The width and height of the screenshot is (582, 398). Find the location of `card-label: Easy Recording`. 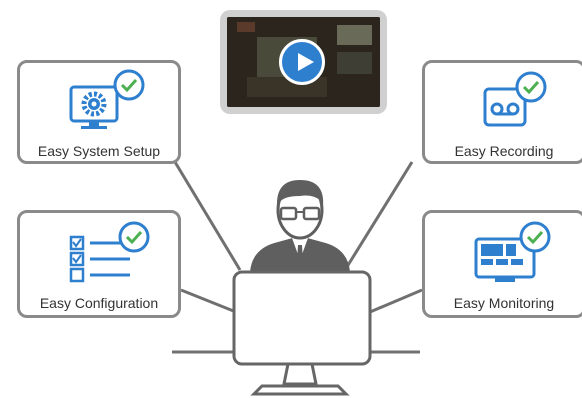

card-label: Easy Recording is located at coordinates (504, 151).